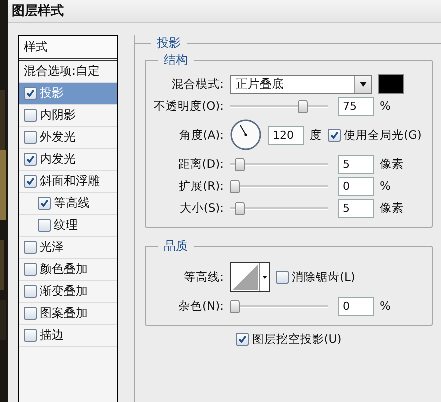  Describe the element at coordinates (200, 164) in the screenshot. I see `field-label: 距离(D):` at that location.